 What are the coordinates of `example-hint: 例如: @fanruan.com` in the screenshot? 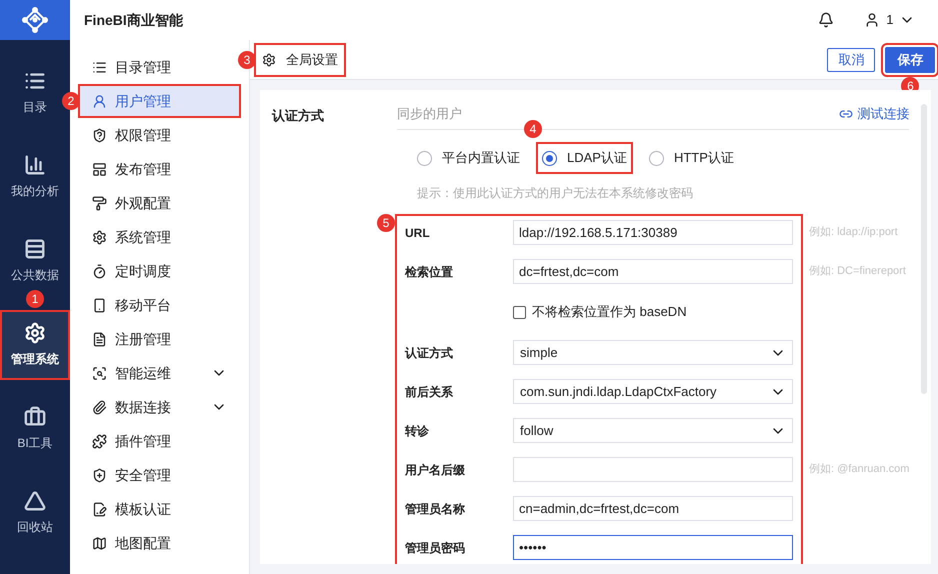 It's located at (859, 470).